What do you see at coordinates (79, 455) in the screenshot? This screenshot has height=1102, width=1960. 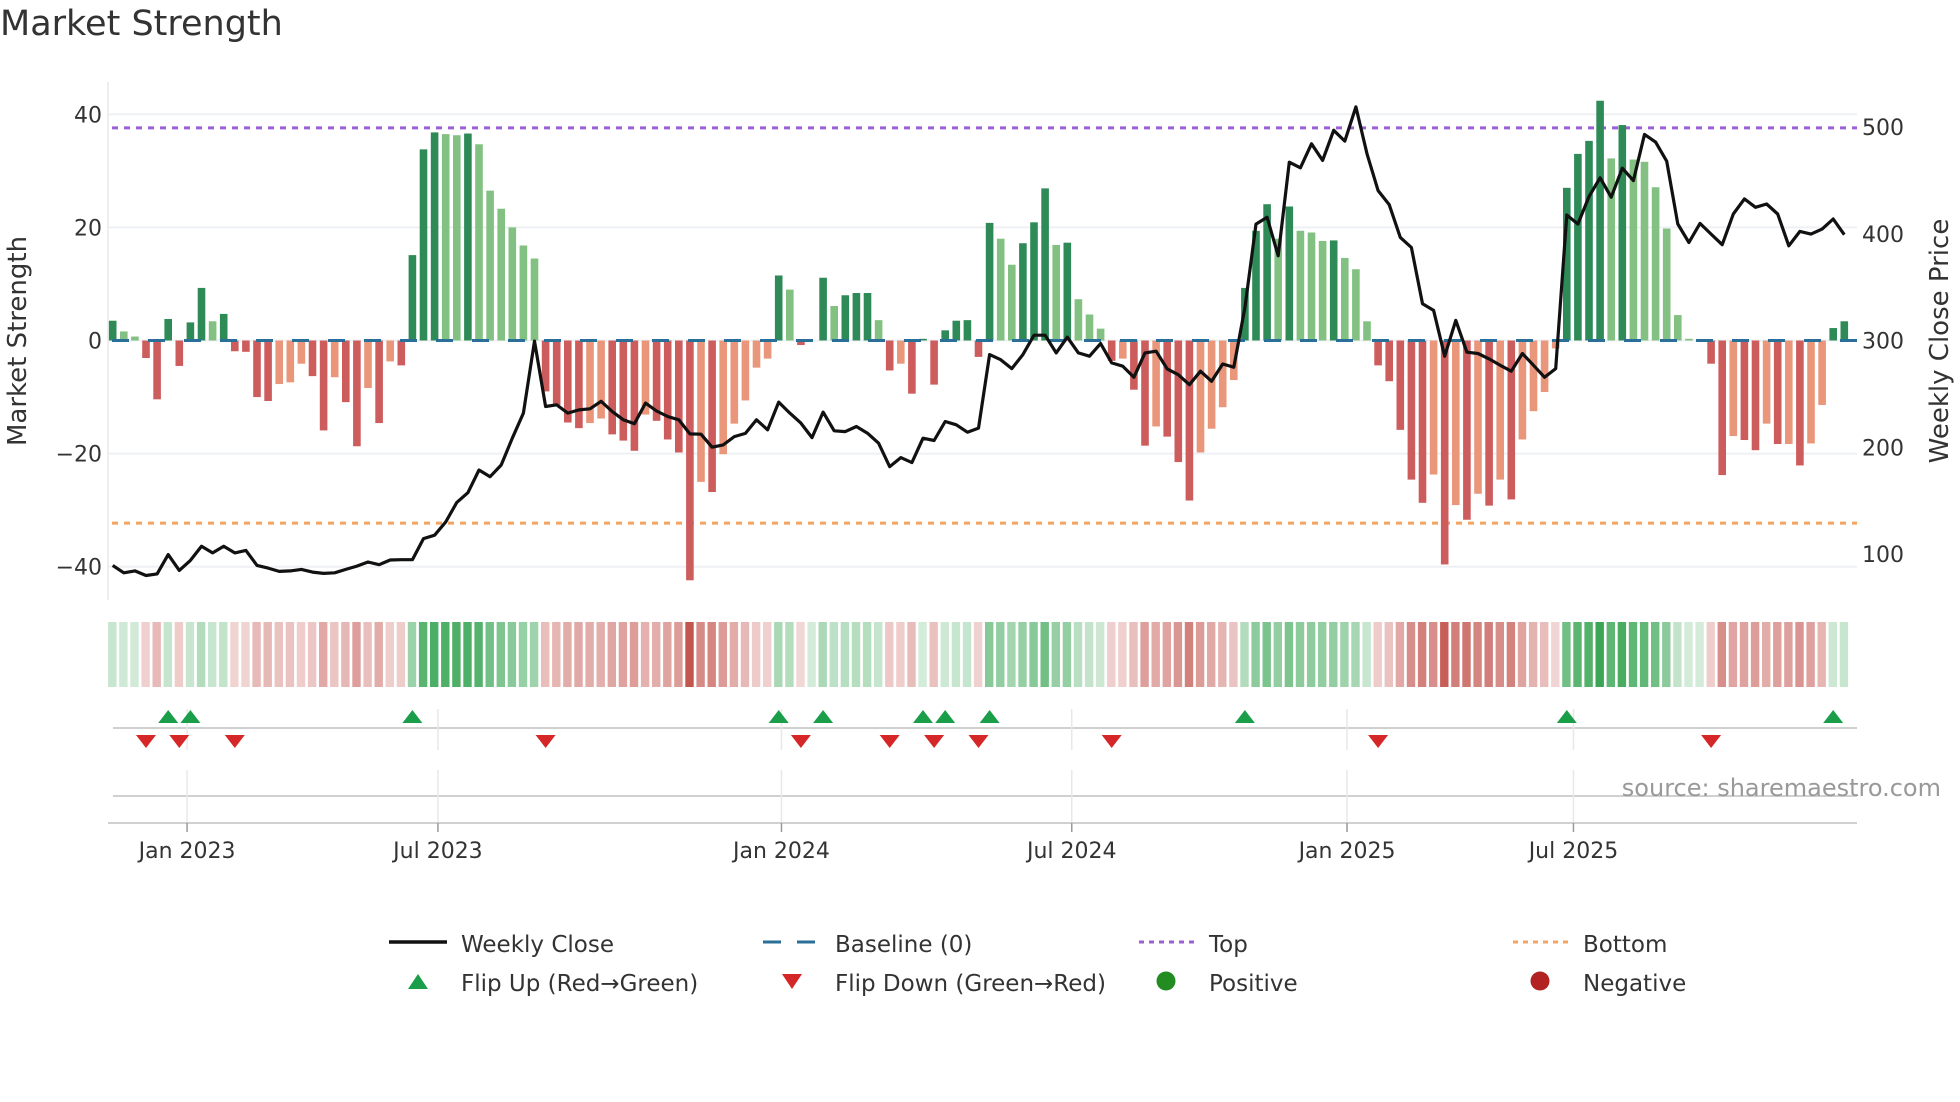 I see `left-tick-label: −20` at bounding box center [79, 455].